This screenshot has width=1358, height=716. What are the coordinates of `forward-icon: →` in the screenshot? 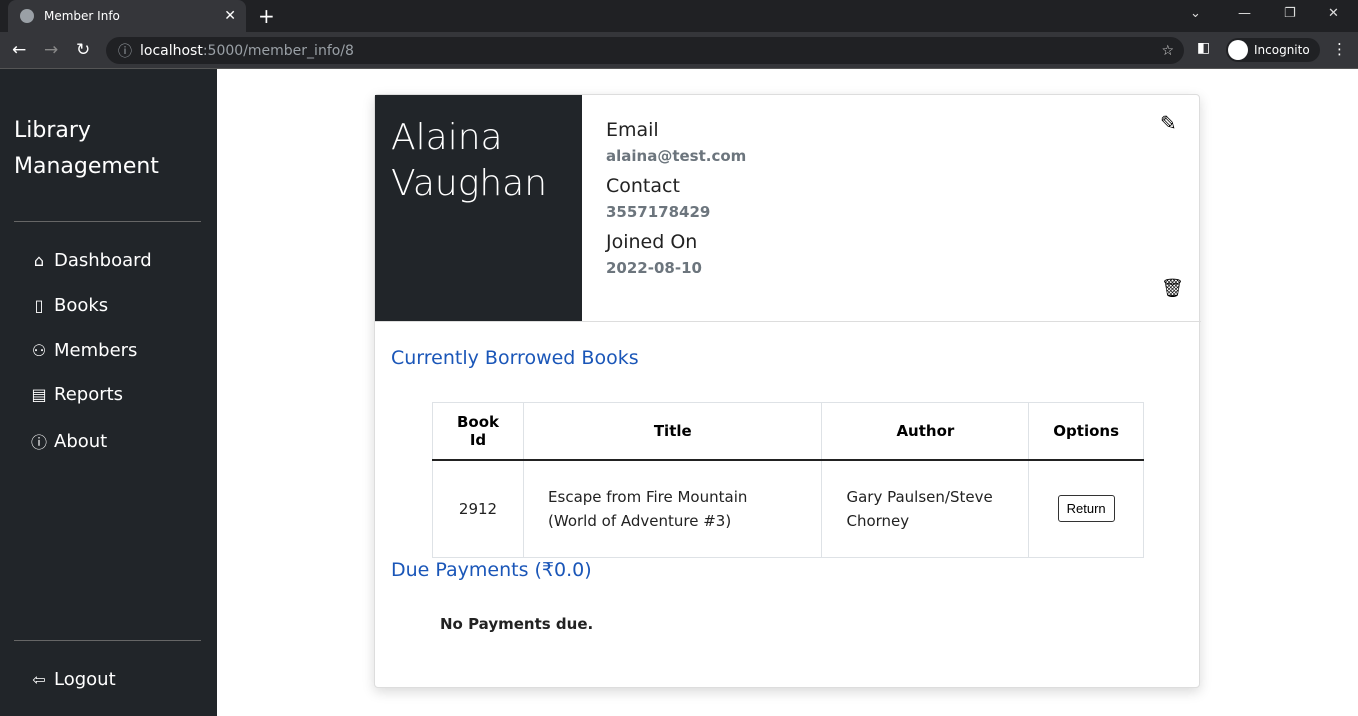 It's located at (51, 50).